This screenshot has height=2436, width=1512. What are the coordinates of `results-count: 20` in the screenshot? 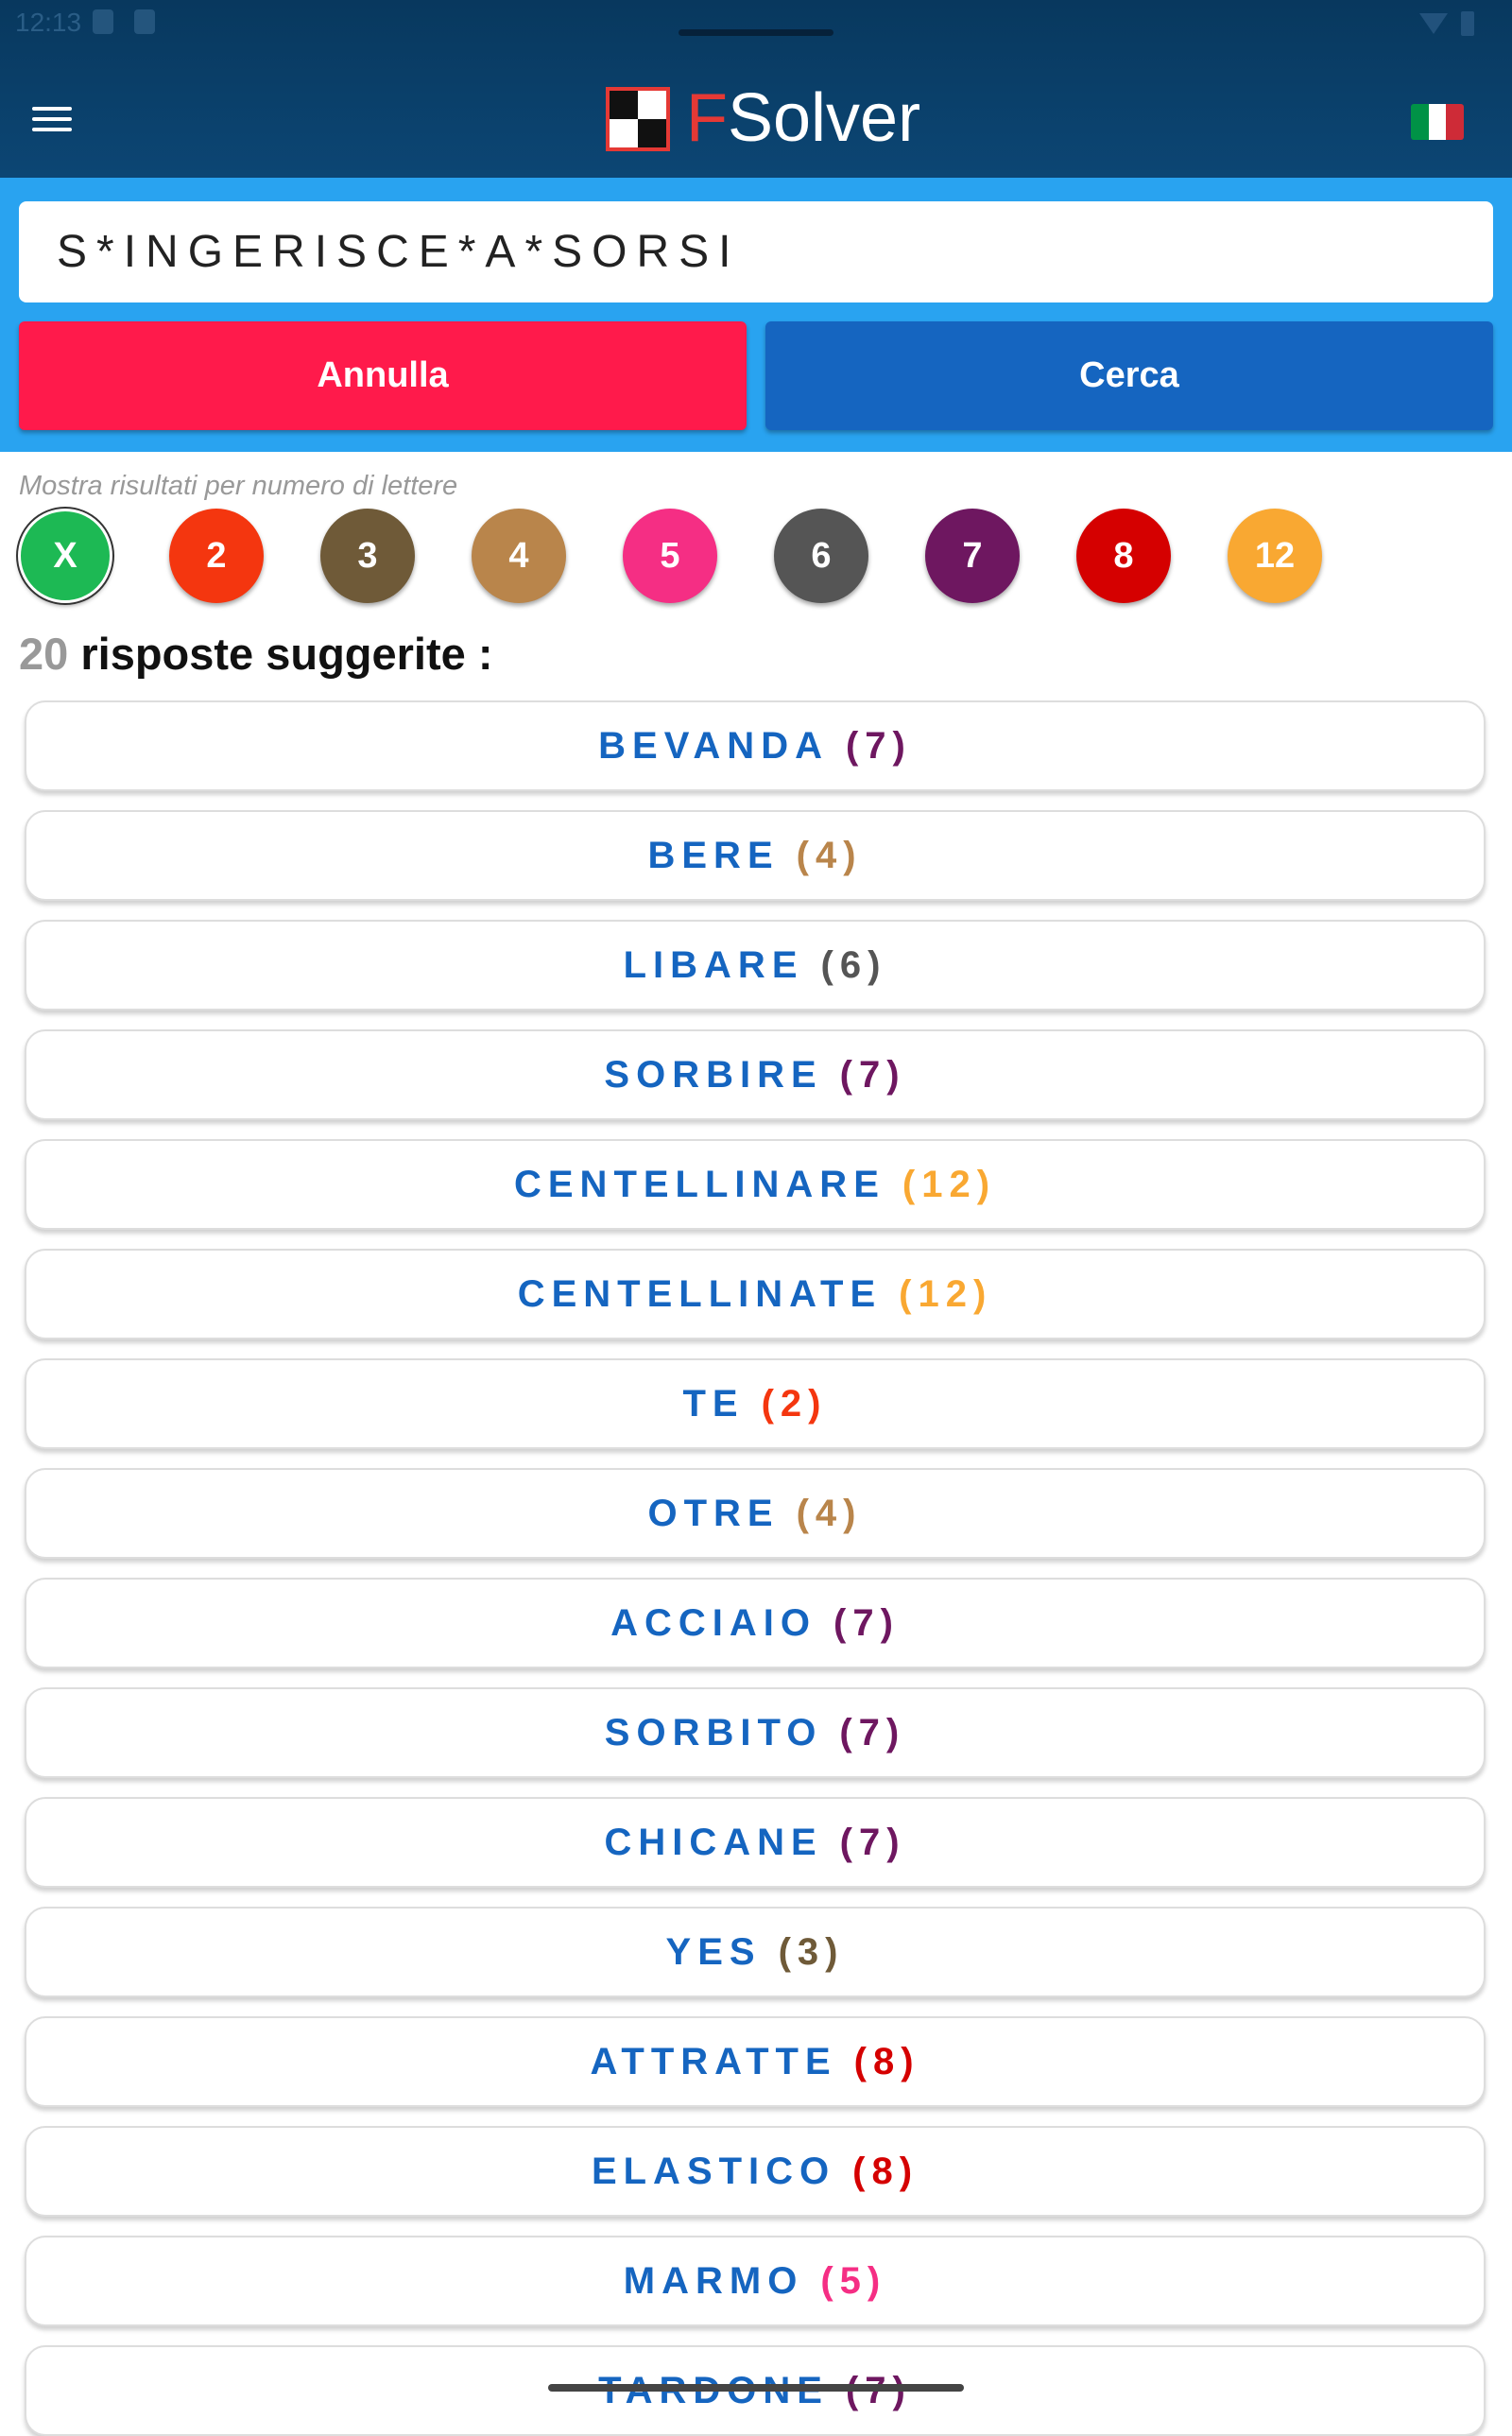 It's located at (44, 654).